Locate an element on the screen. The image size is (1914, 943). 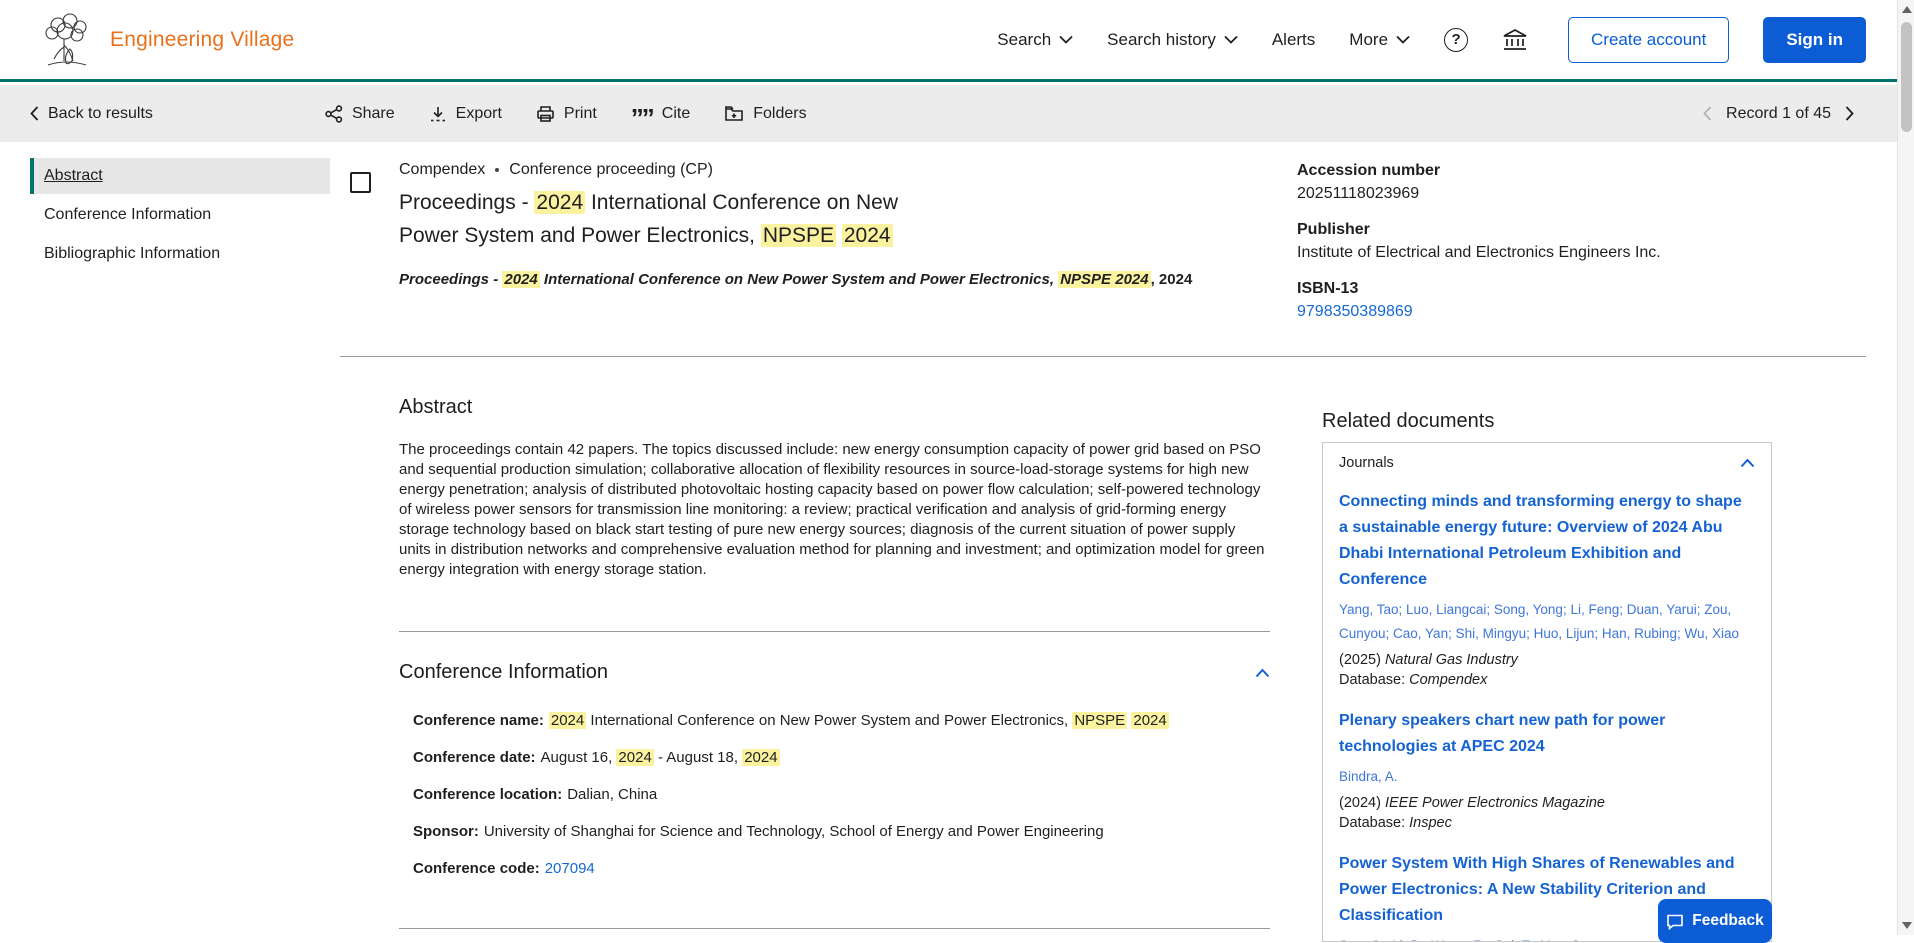
scroll-up-arrow-icon is located at coordinates (1907, 9).